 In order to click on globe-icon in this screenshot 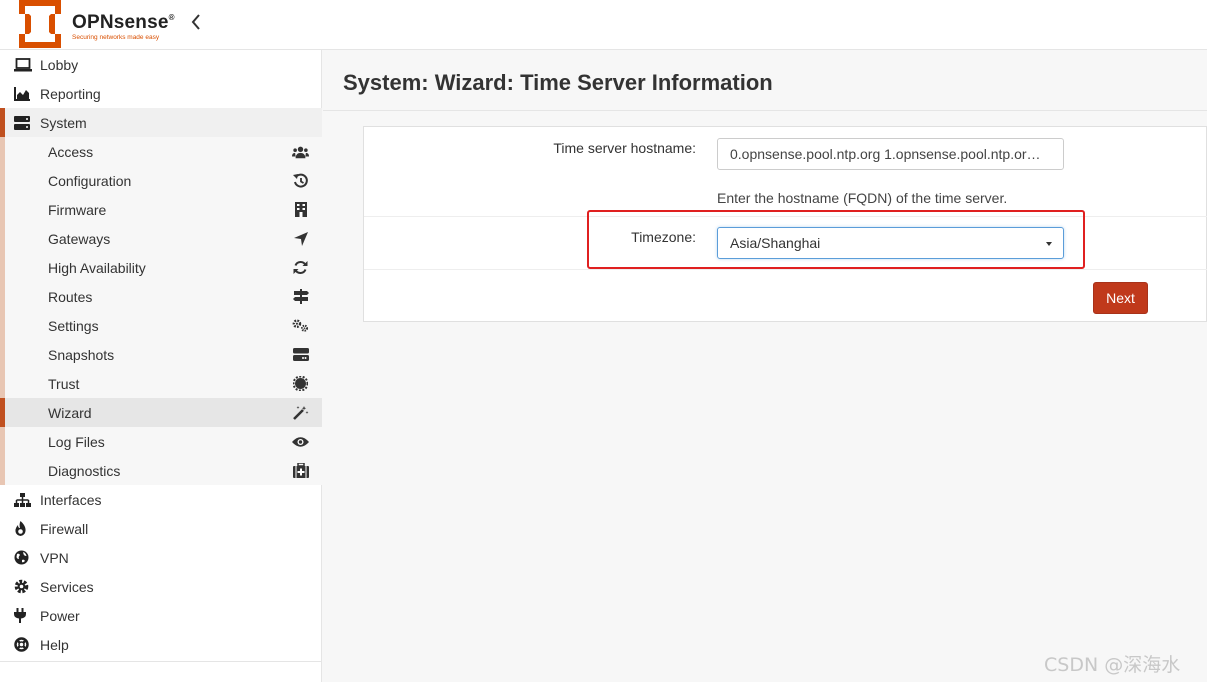, I will do `click(26, 557)`.